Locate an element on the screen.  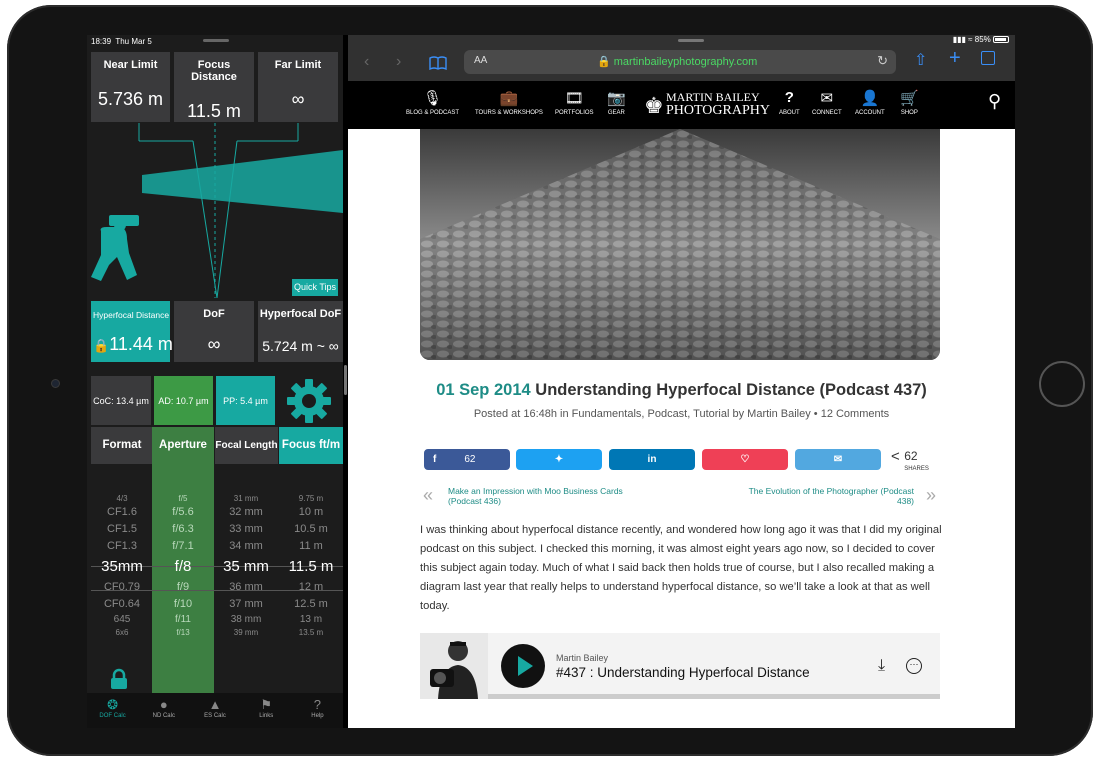
facebook-share-button: f 62 is located at coordinates (467, 459).